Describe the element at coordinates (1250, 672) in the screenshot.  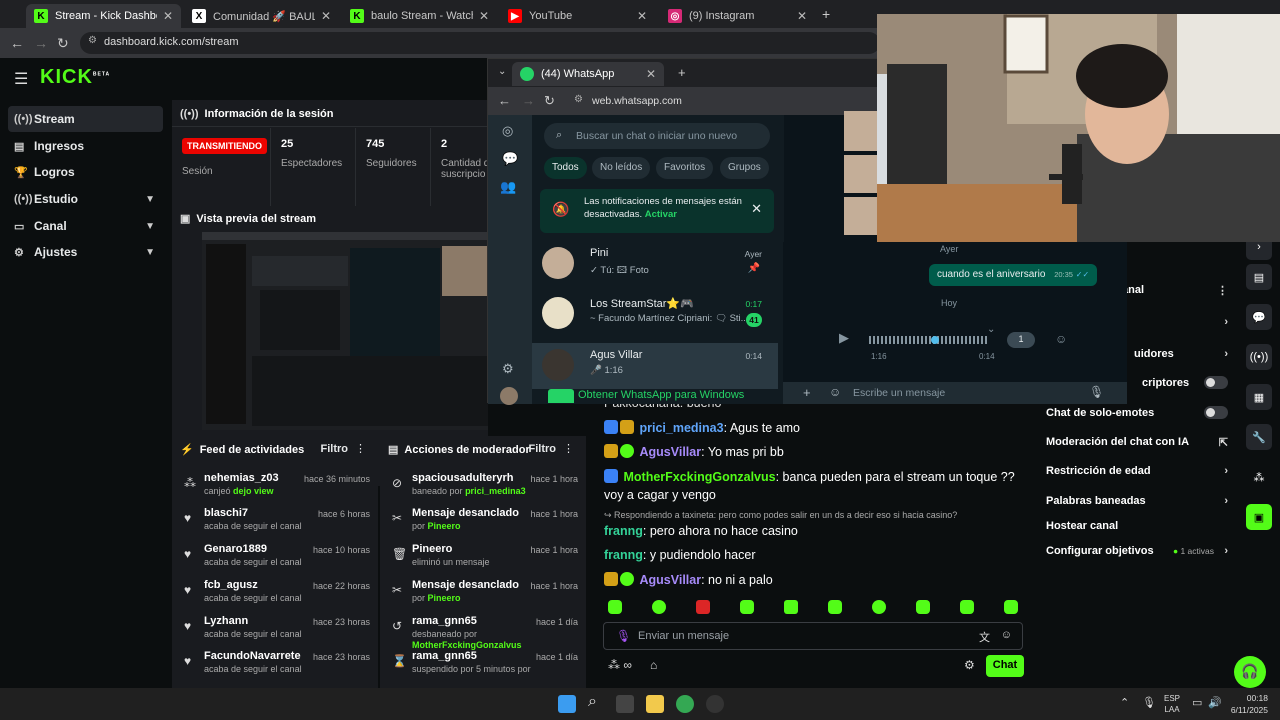
I see `help-button: 🎧` at that location.